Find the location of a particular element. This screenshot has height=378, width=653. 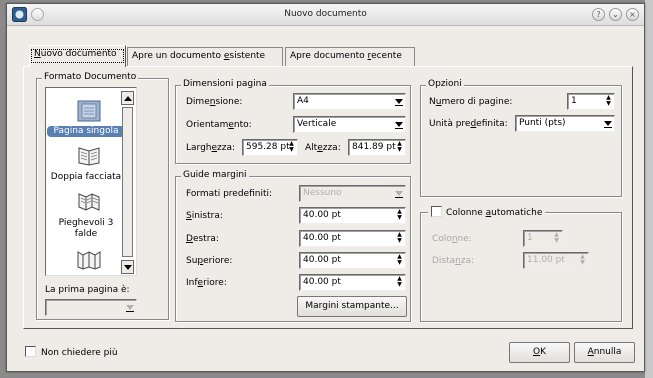

size-combo: A4 is located at coordinates (349, 101).